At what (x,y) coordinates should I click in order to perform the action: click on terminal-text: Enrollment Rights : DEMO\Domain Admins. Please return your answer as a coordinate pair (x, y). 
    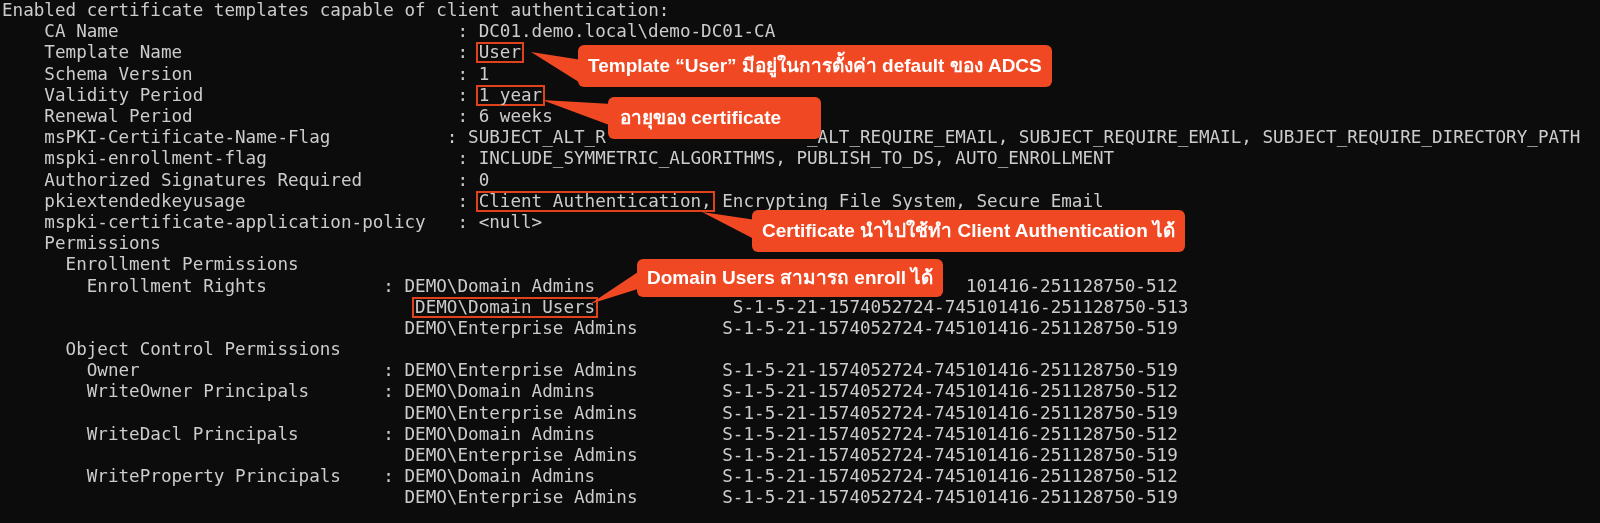
    Looking at the image, I should click on (341, 286).